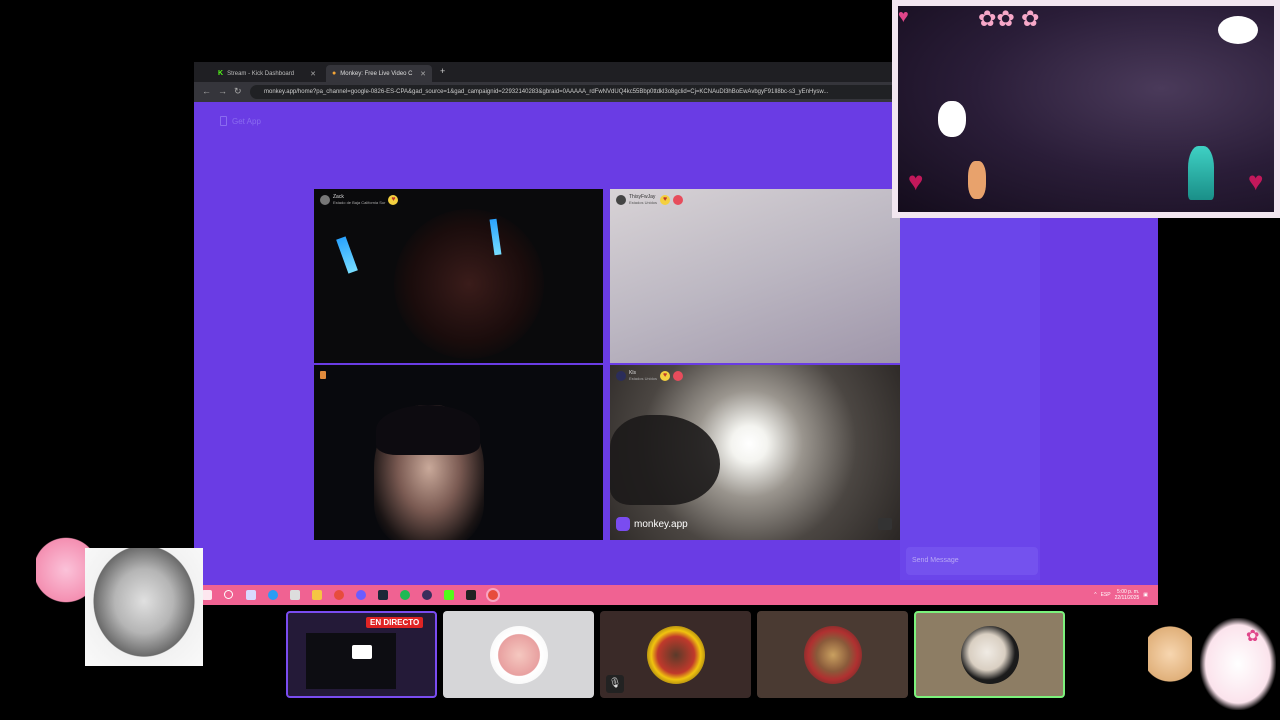 The image size is (1280, 720). Describe the element at coordinates (376, 73) in the screenshot. I see `tab-label: Monkey: Free Live Video C` at that location.